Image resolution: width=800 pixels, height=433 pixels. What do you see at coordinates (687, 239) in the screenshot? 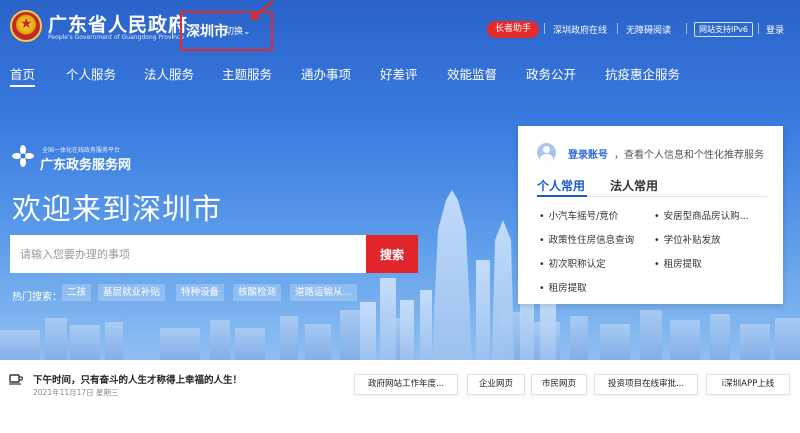
I see `service-link: 学位补贴发放` at bounding box center [687, 239].